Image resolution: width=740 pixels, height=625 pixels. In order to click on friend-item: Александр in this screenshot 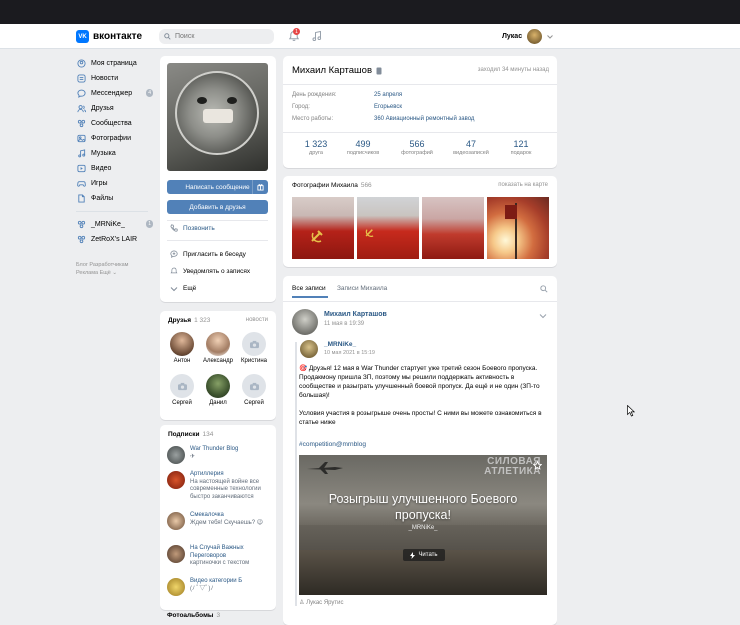, I will do `click(218, 348)`.